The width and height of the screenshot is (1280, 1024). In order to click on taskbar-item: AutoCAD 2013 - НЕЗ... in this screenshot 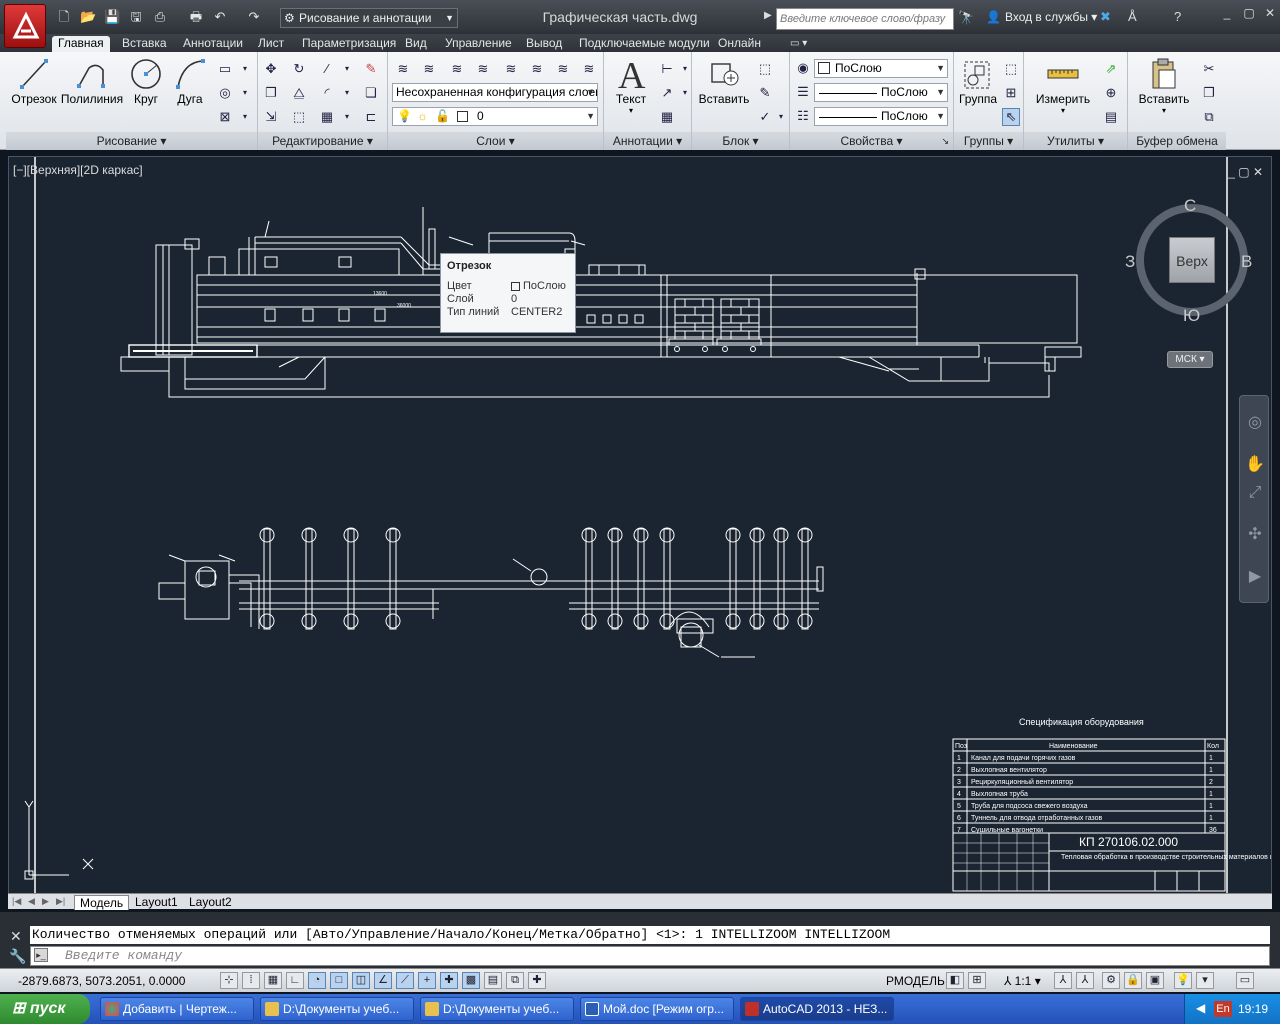, I will do `click(817, 1009)`.